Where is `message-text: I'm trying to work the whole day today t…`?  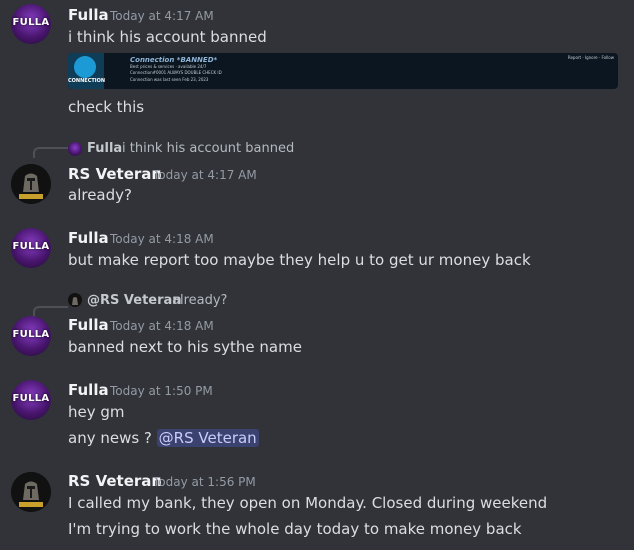
message-text: I'm trying to work the whole day today t… is located at coordinates (295, 529).